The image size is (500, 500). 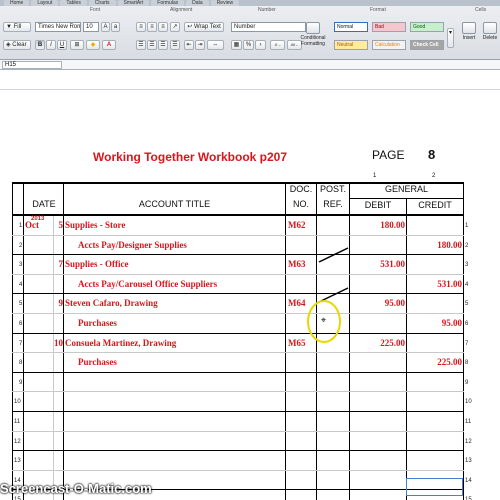 What do you see at coordinates (197, 3) in the screenshot?
I see `tab-data: Data` at bounding box center [197, 3].